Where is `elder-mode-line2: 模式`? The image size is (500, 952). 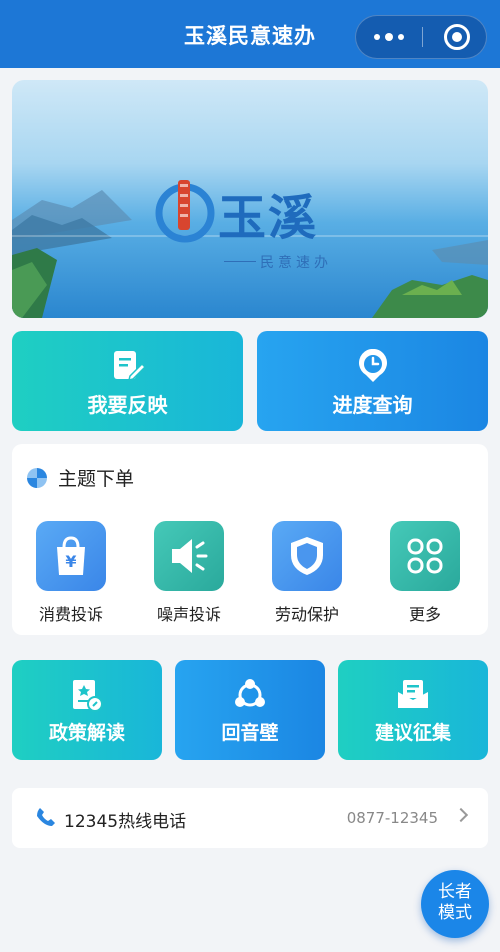 elder-mode-line2: 模式 is located at coordinates (455, 913).